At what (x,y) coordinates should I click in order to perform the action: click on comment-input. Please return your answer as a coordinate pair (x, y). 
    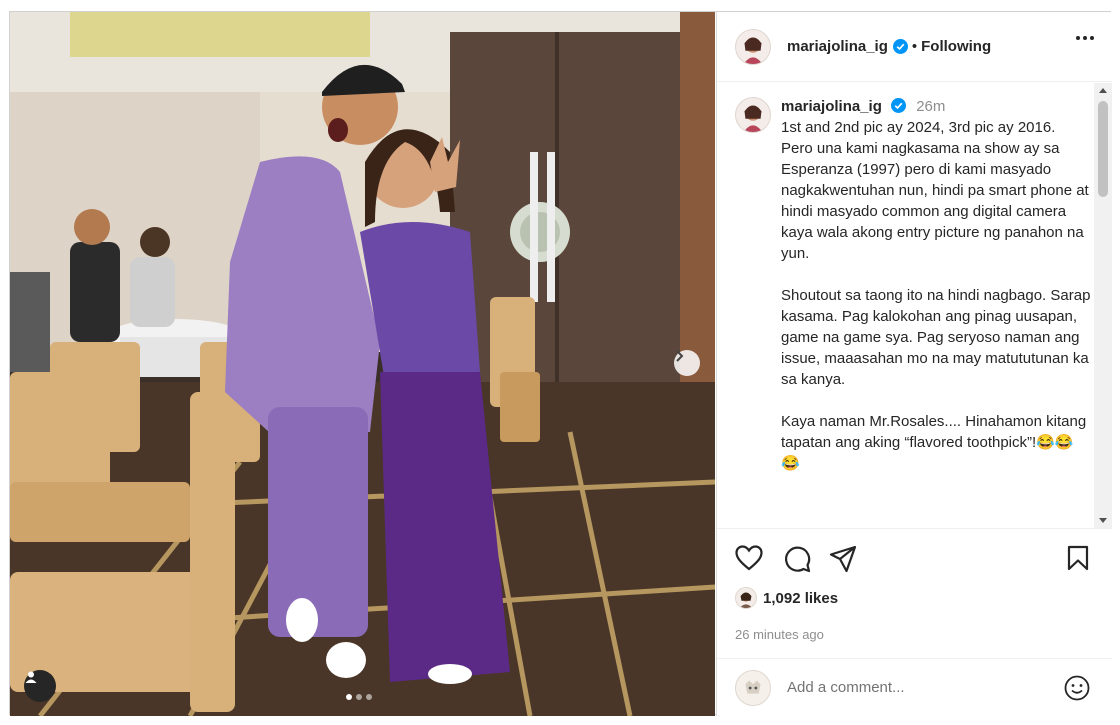
    Looking at the image, I should click on (917, 687).